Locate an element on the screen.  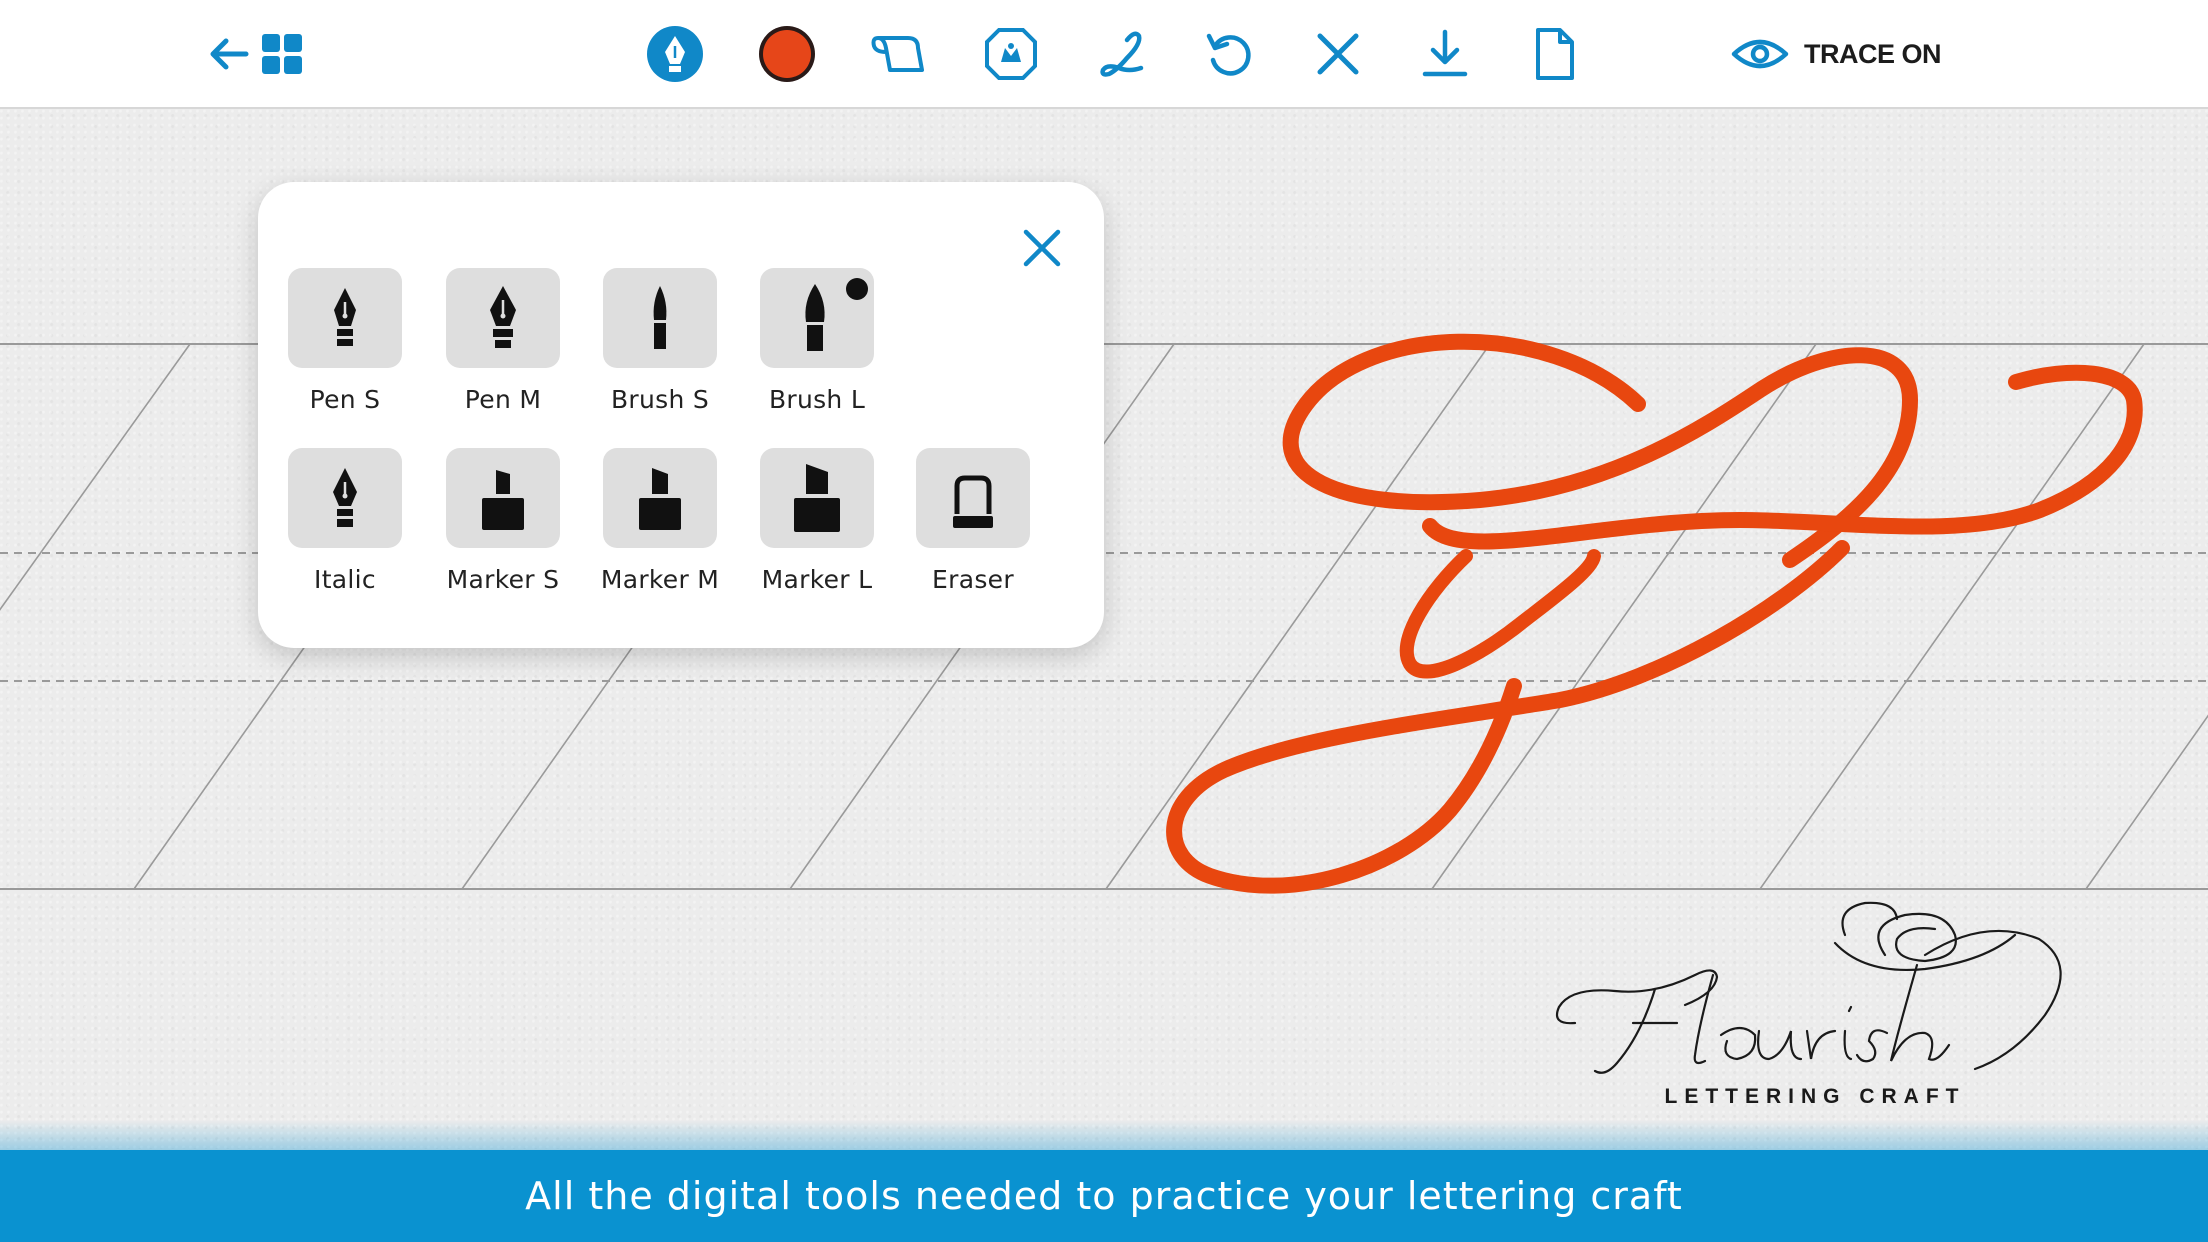
clear-icon is located at coordinates (1338, 54).